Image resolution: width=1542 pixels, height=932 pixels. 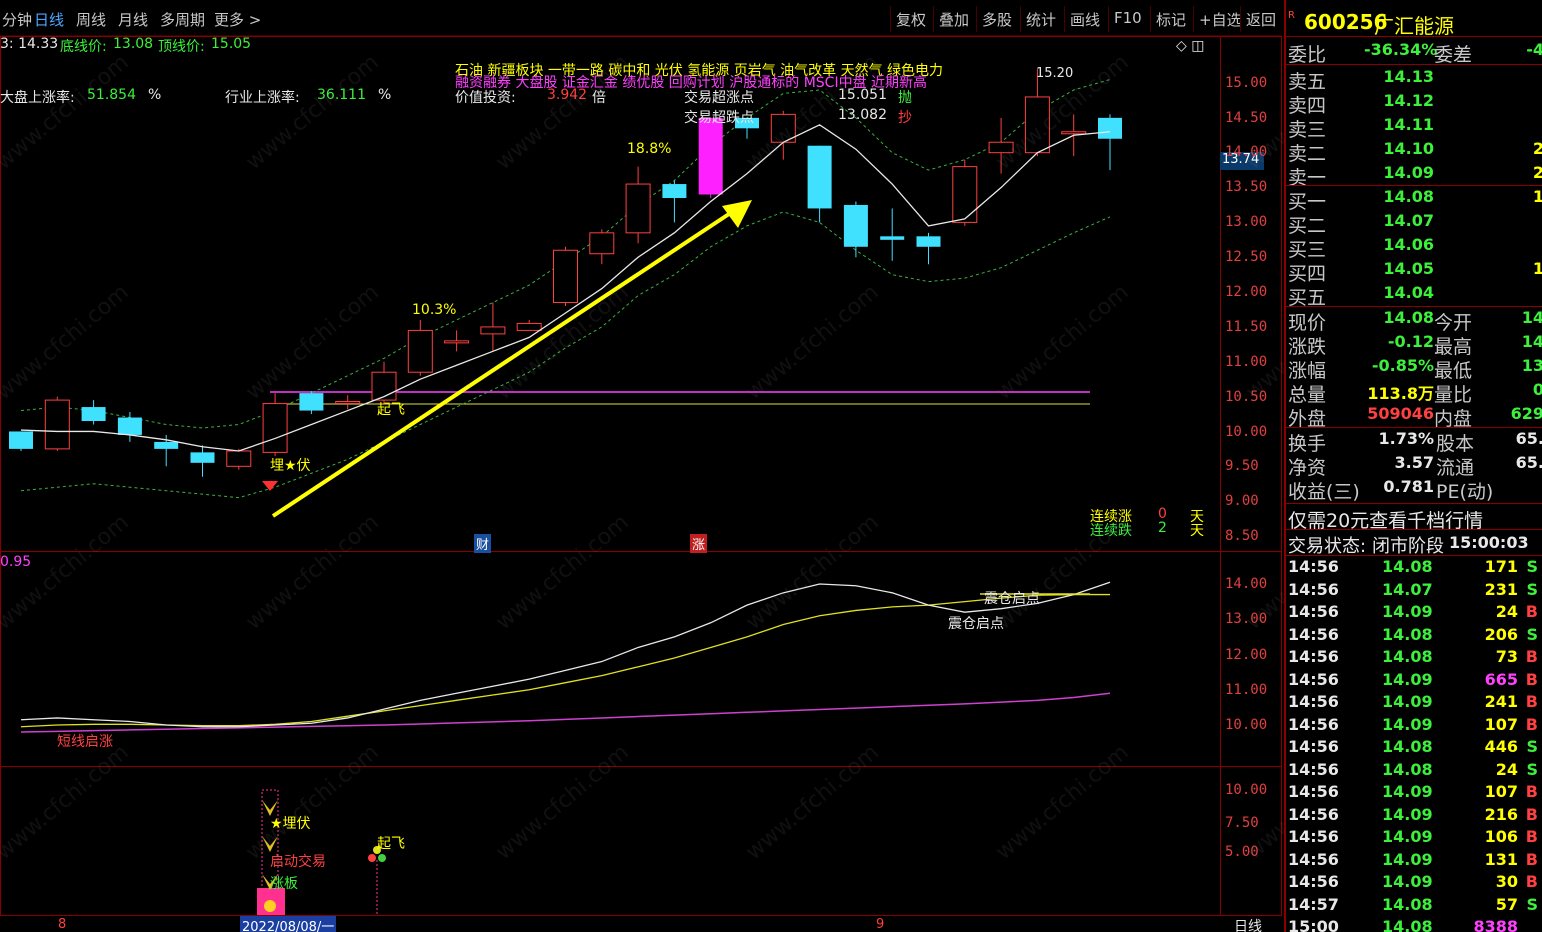 I want to click on price-axis-tick: 14.00, so click(x=1246, y=152).